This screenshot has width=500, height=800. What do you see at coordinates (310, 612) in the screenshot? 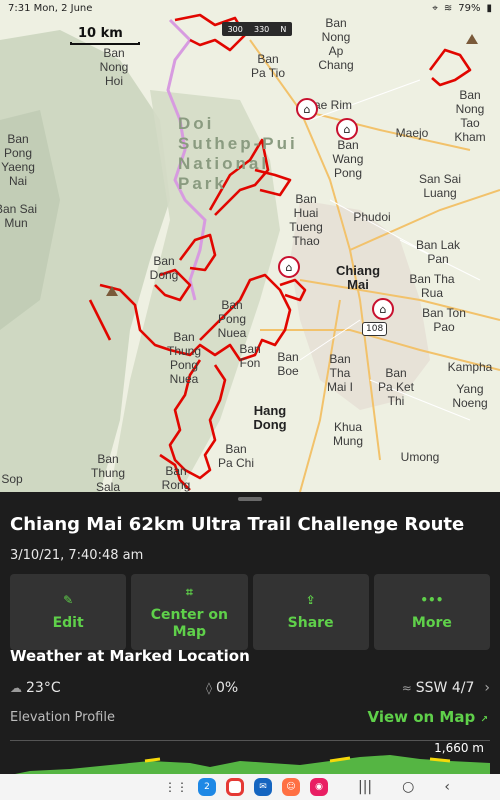
I see `share-button: ⇪ Share` at bounding box center [310, 612].